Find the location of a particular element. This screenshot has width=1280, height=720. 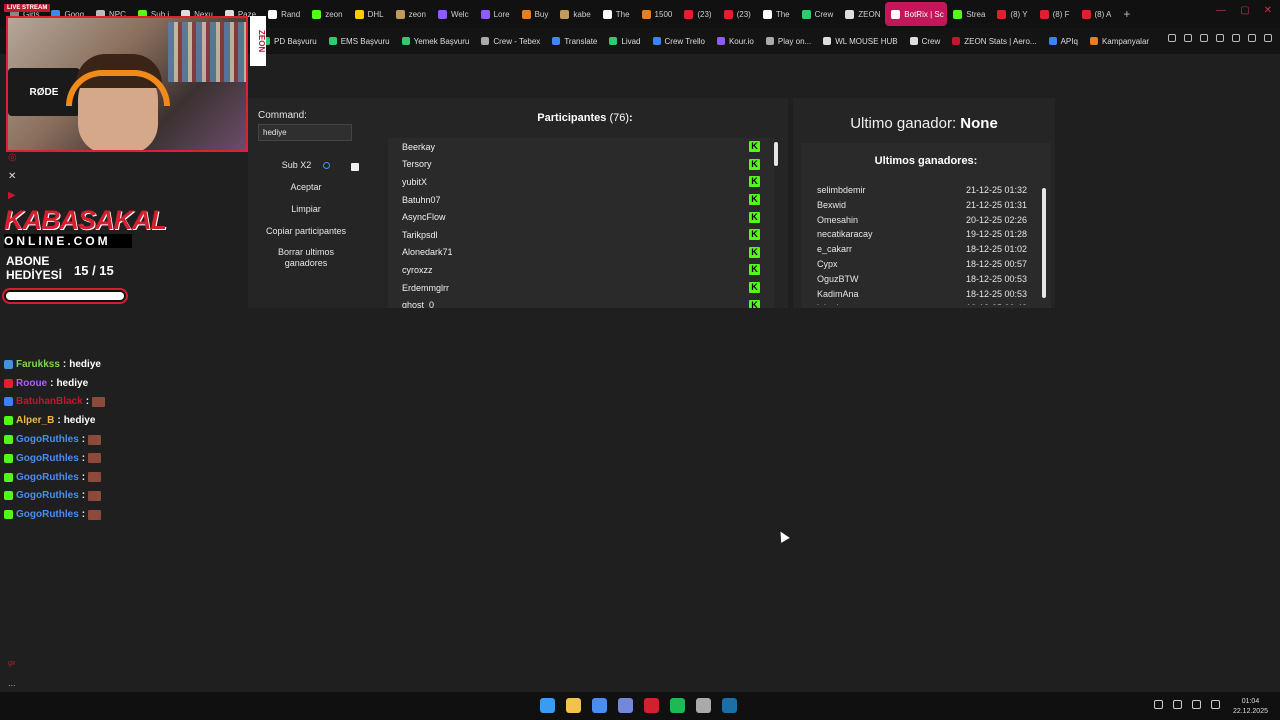

participant-row: Tersory K is located at coordinates (581, 165).